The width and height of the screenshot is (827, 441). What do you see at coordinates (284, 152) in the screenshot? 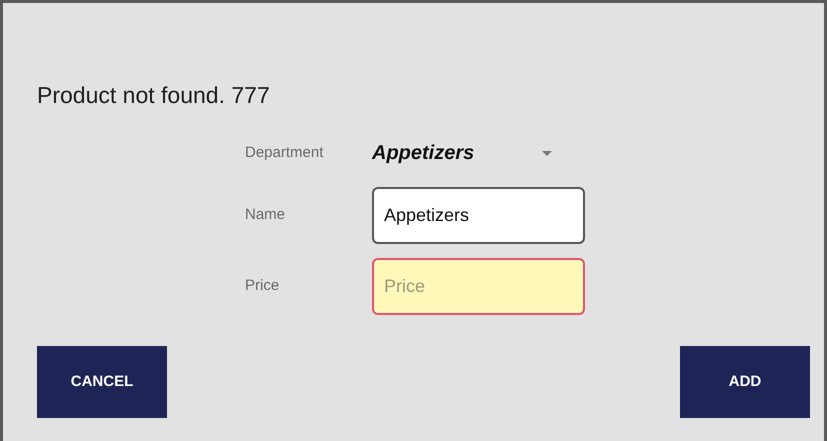
I see `field-label: Department` at bounding box center [284, 152].